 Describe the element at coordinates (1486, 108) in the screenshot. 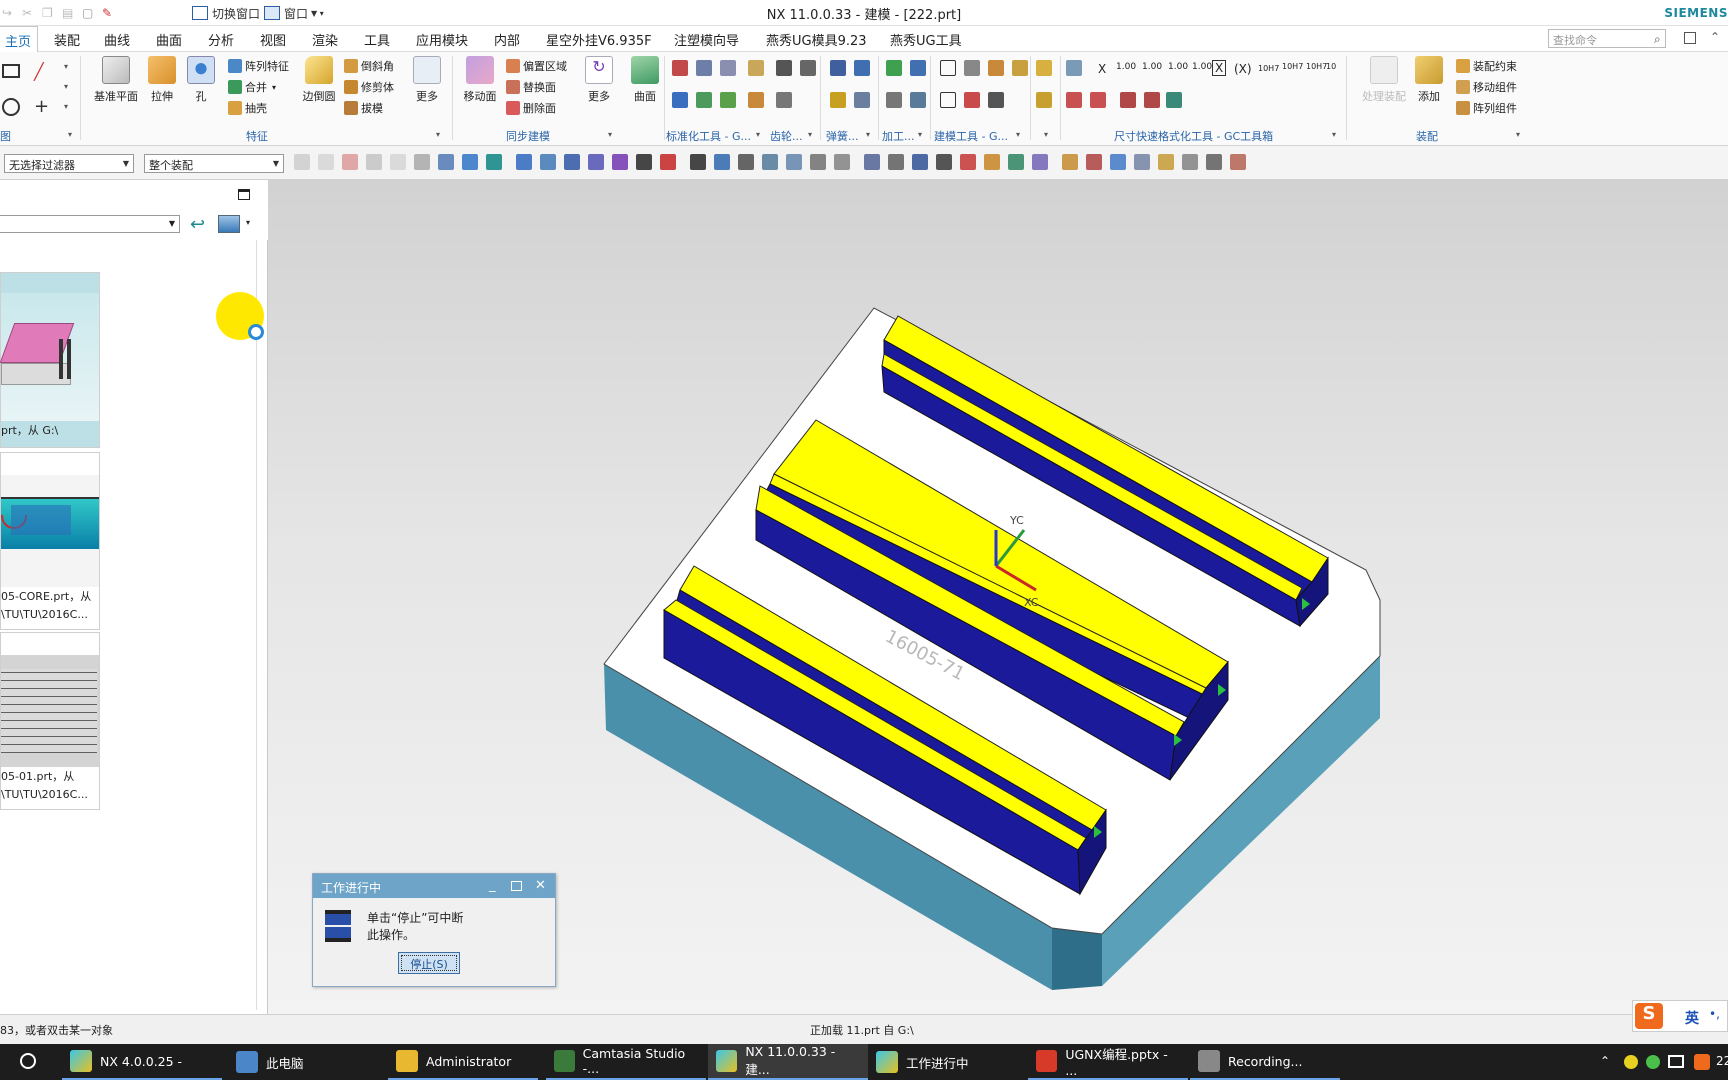

I see `pattern-component-button: 阵列组件` at that location.